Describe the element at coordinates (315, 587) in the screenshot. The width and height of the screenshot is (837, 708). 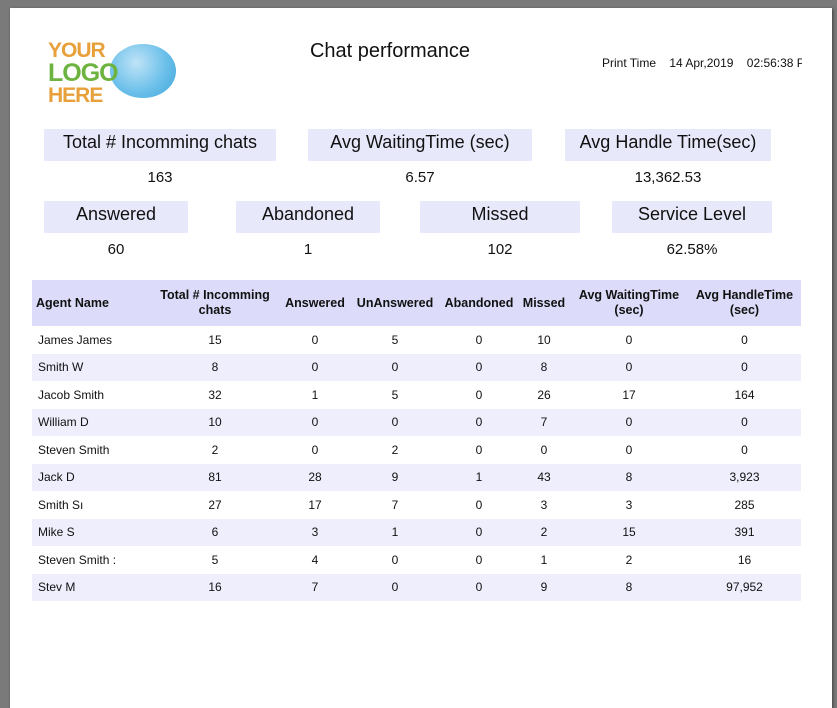
I see `cell-answered: 7` at that location.